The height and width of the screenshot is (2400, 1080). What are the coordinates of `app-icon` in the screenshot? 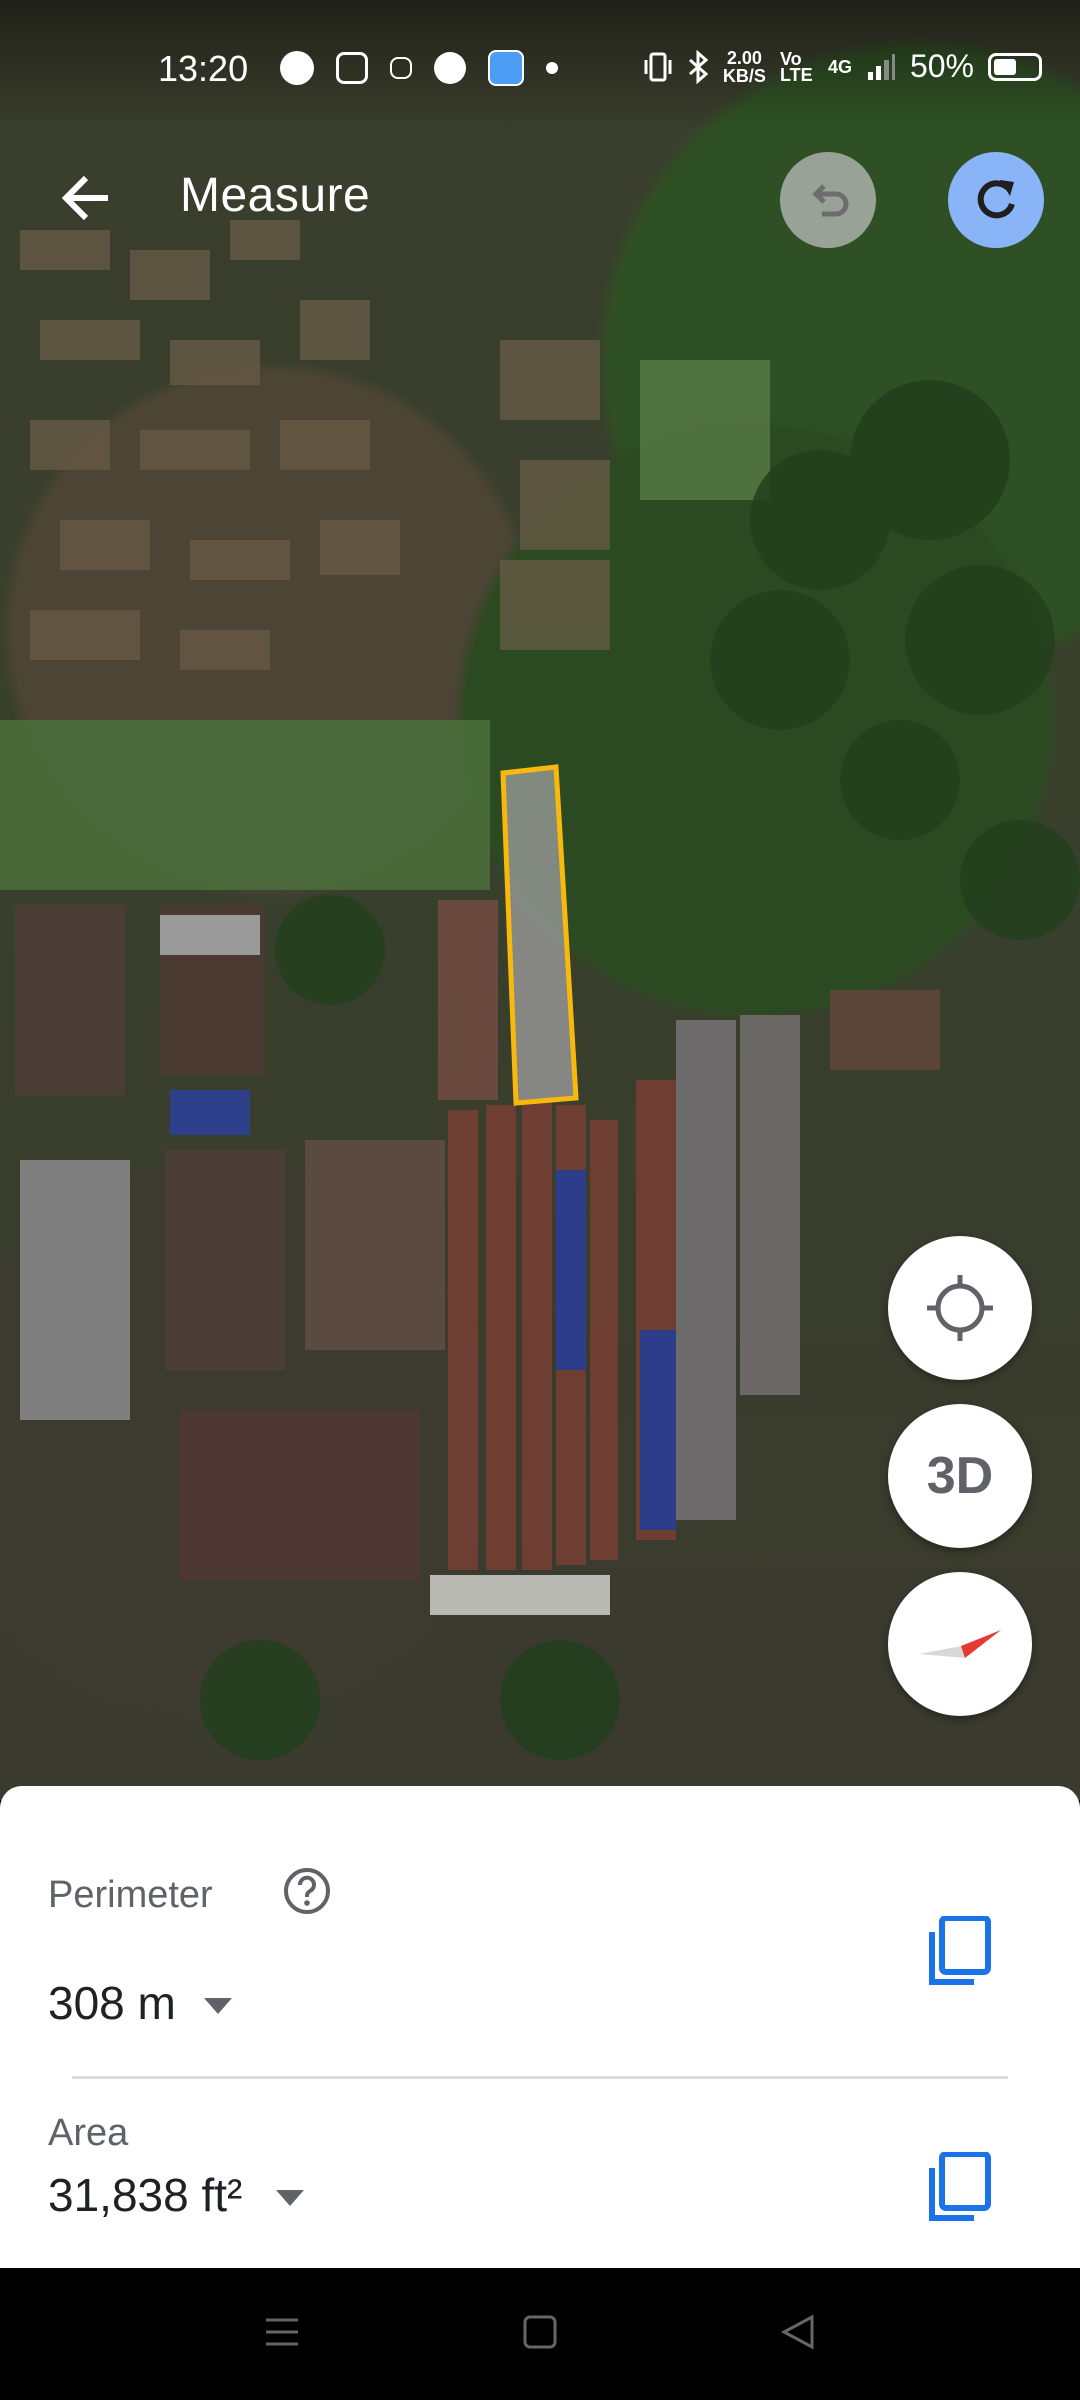 It's located at (506, 68).